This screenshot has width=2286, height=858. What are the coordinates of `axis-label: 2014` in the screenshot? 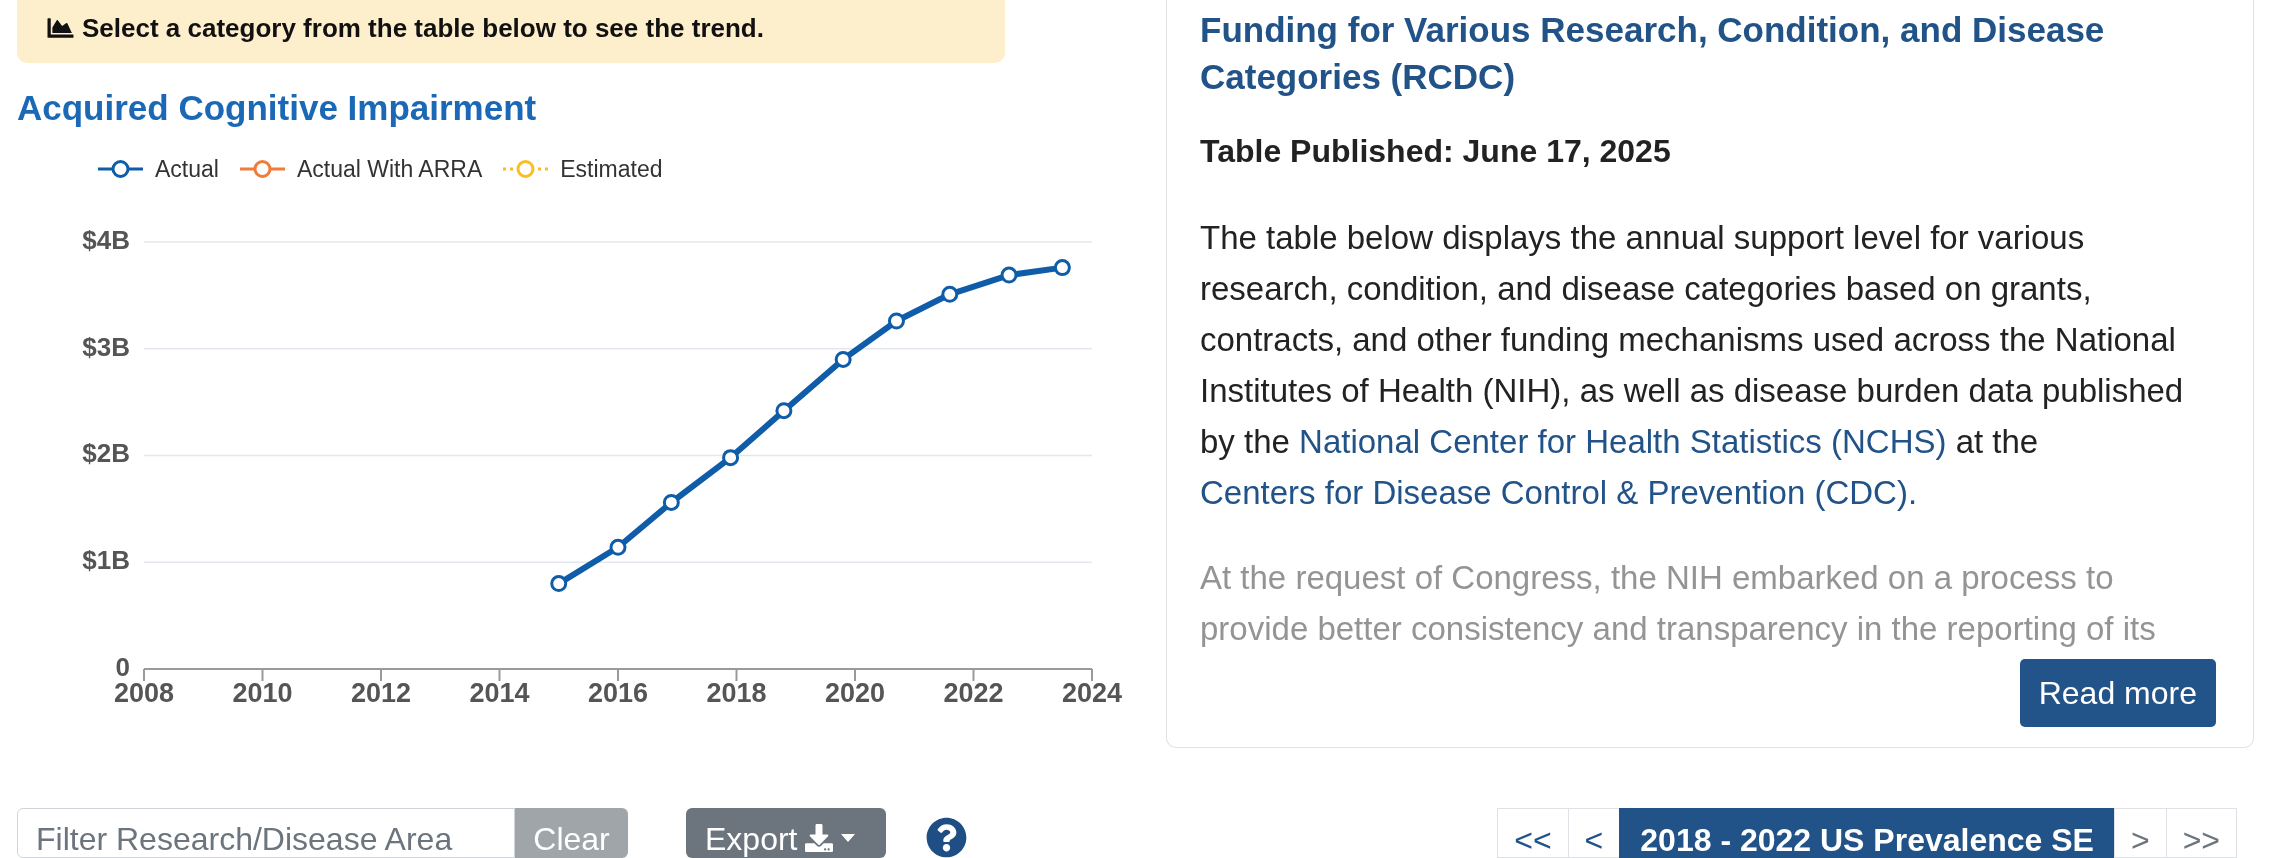 It's located at (499, 693).